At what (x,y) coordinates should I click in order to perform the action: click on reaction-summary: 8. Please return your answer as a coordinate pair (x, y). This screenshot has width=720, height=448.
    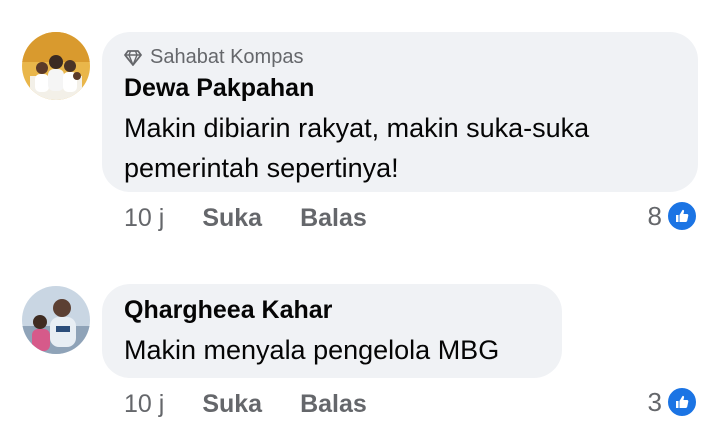
    Looking at the image, I should click on (673, 216).